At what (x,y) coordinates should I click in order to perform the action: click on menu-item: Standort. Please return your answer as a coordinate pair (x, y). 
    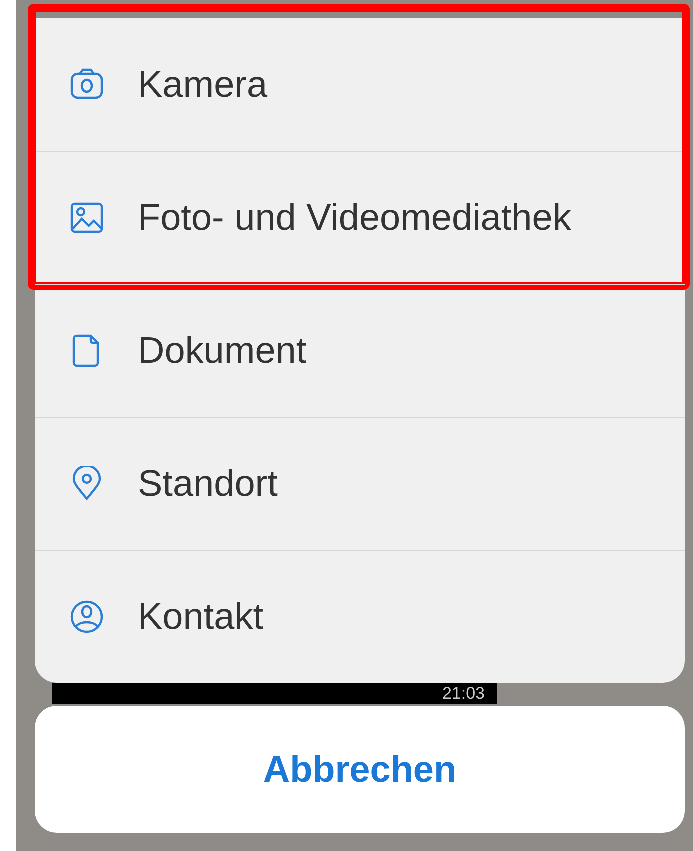
    Looking at the image, I should click on (360, 483).